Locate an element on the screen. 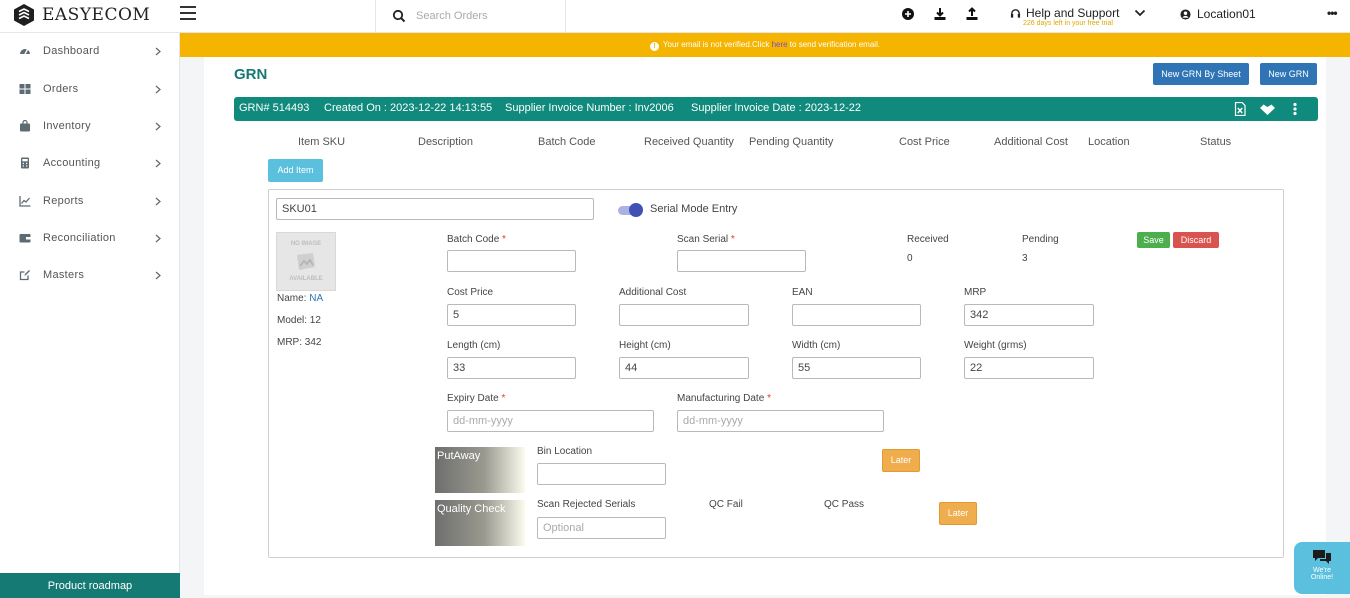 This screenshot has height=598, width=1350. search-input is located at coordinates (486, 16).